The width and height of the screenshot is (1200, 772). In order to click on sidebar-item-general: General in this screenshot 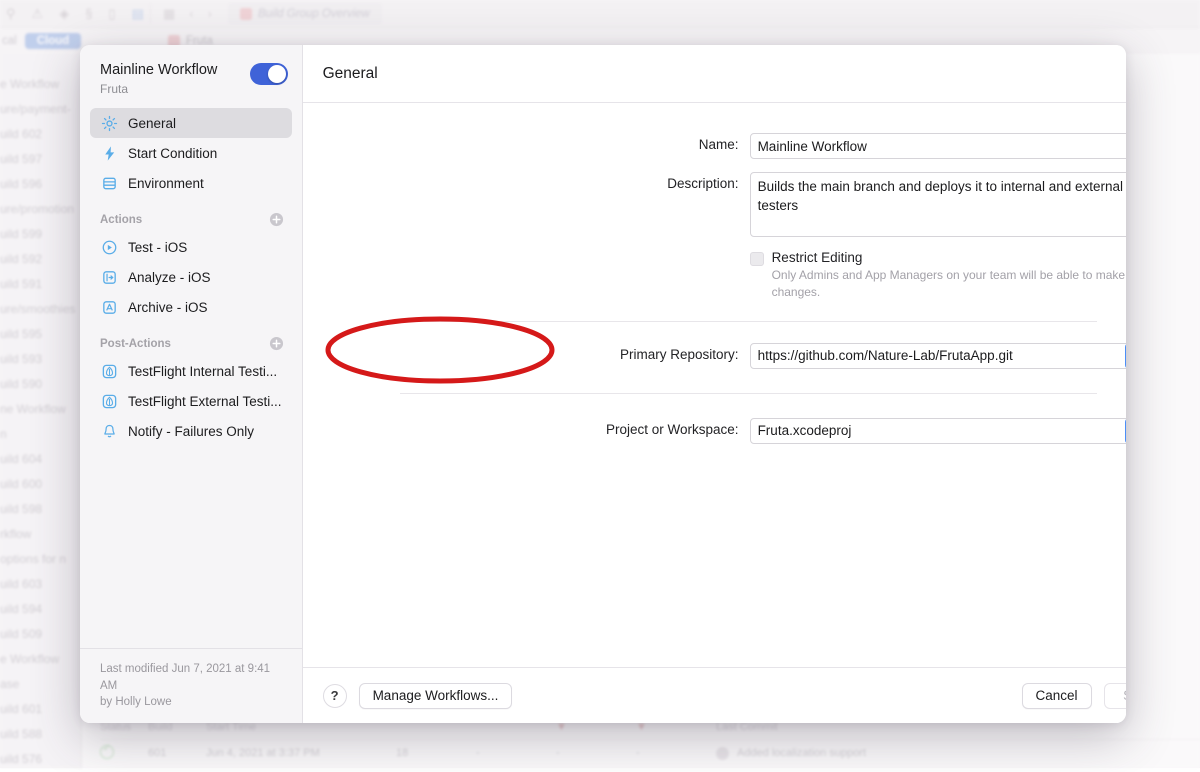, I will do `click(191, 123)`.